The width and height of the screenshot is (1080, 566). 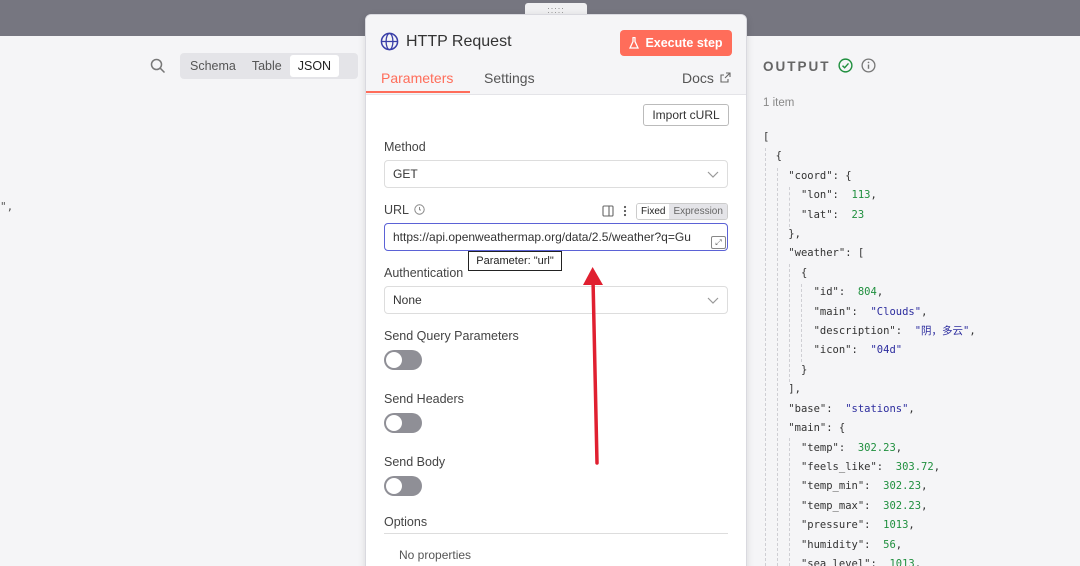 What do you see at coordinates (608, 211) in the screenshot?
I see `side-panel-icon` at bounding box center [608, 211].